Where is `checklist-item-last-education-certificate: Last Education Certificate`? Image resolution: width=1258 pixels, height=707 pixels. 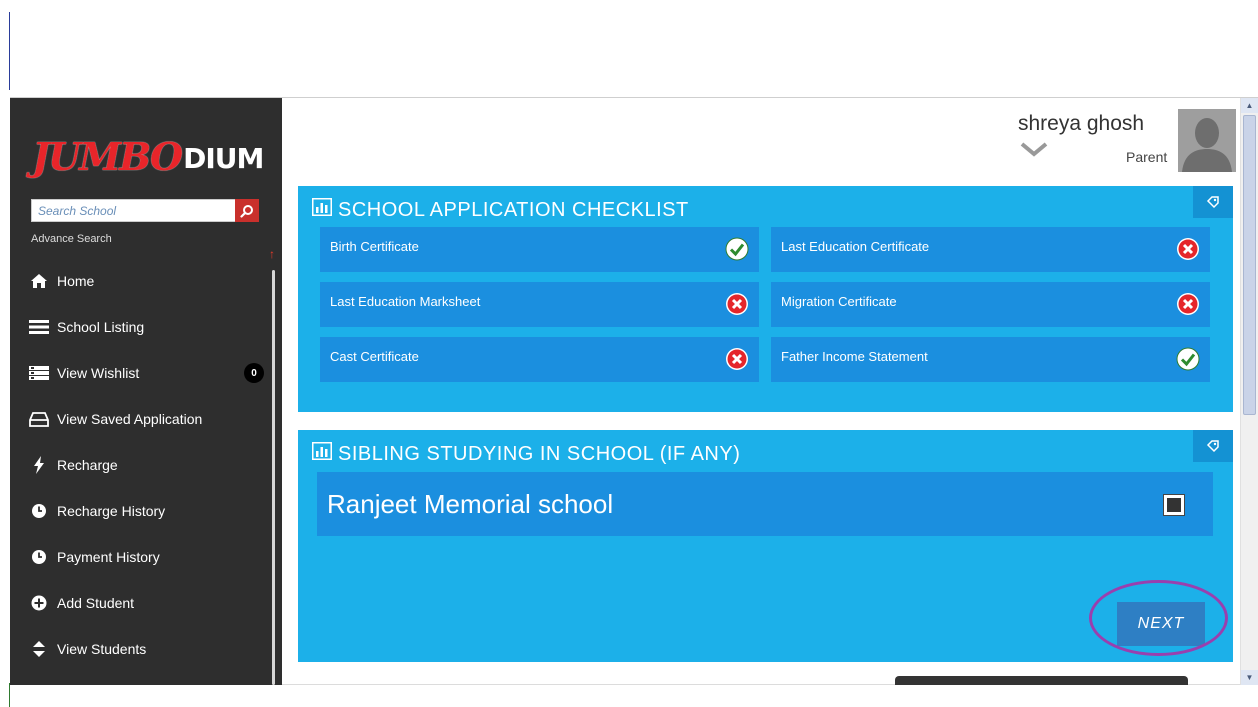
checklist-item-last-education-certificate: Last Education Certificate is located at coordinates (990, 249).